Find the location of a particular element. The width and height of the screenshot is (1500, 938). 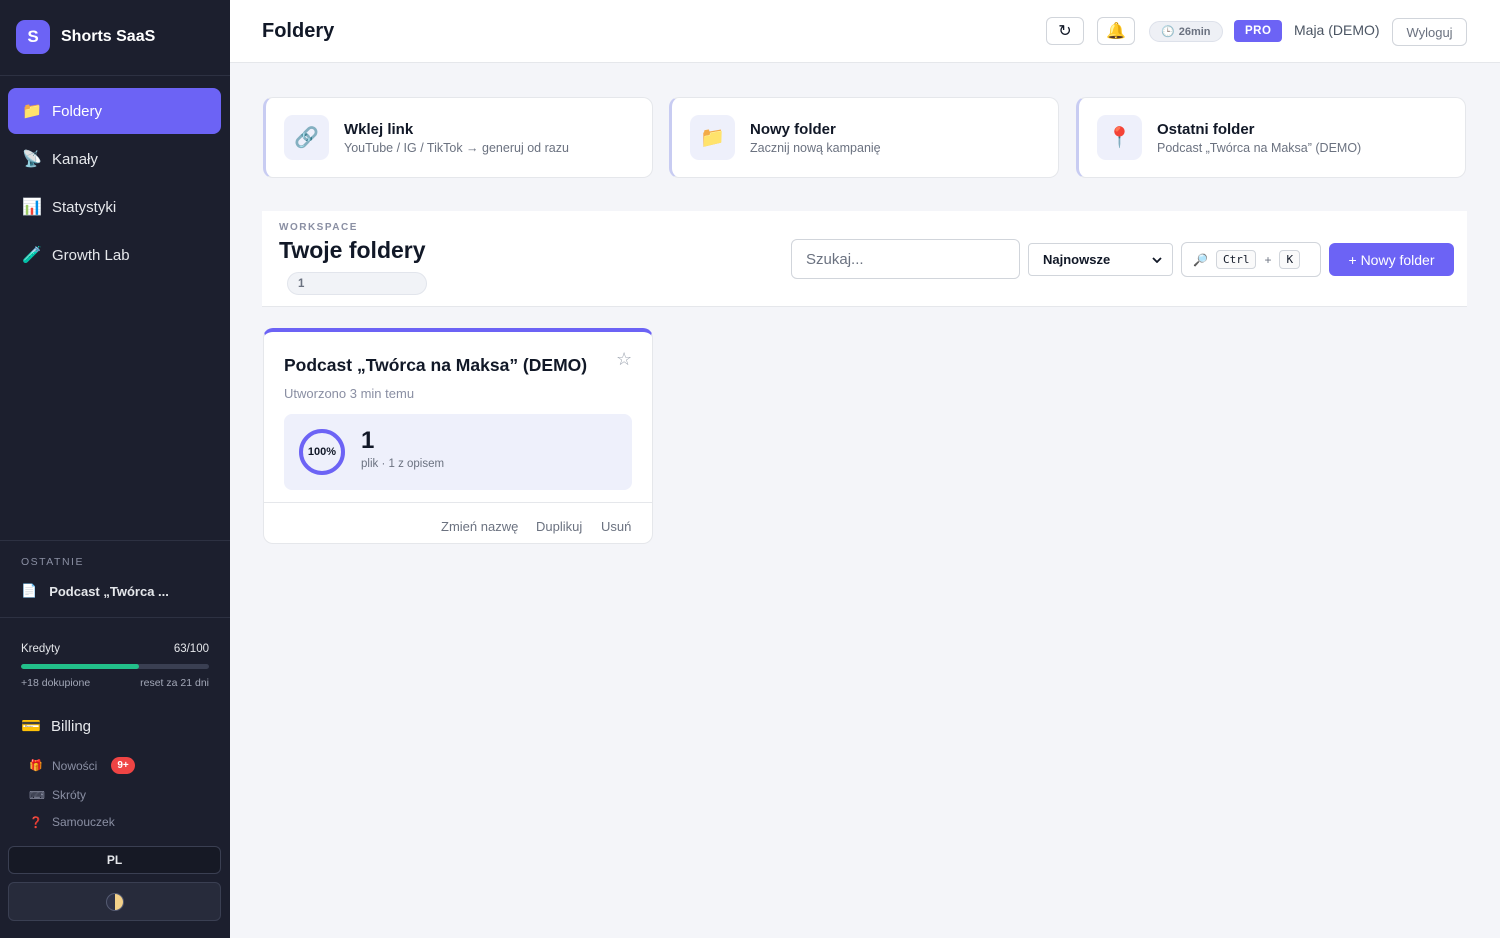

timer-value: 26min is located at coordinates (1194, 31).